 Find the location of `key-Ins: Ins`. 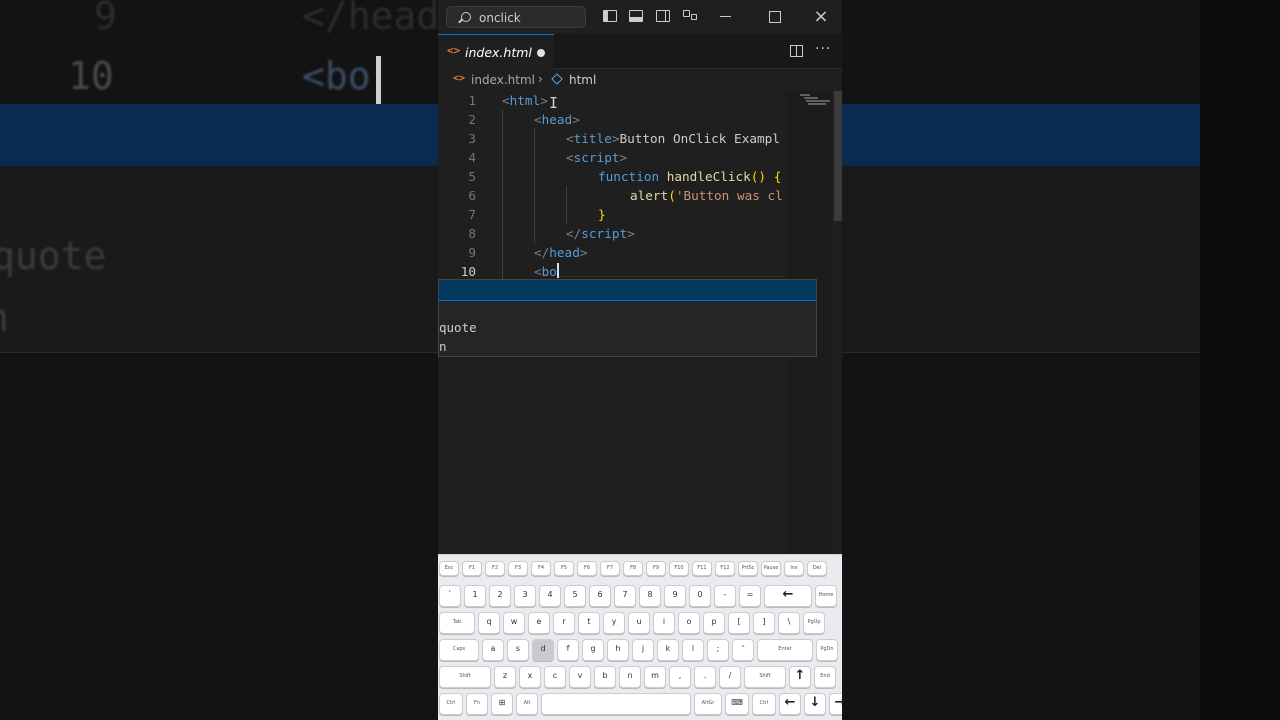

key-Ins: Ins is located at coordinates (794, 568).